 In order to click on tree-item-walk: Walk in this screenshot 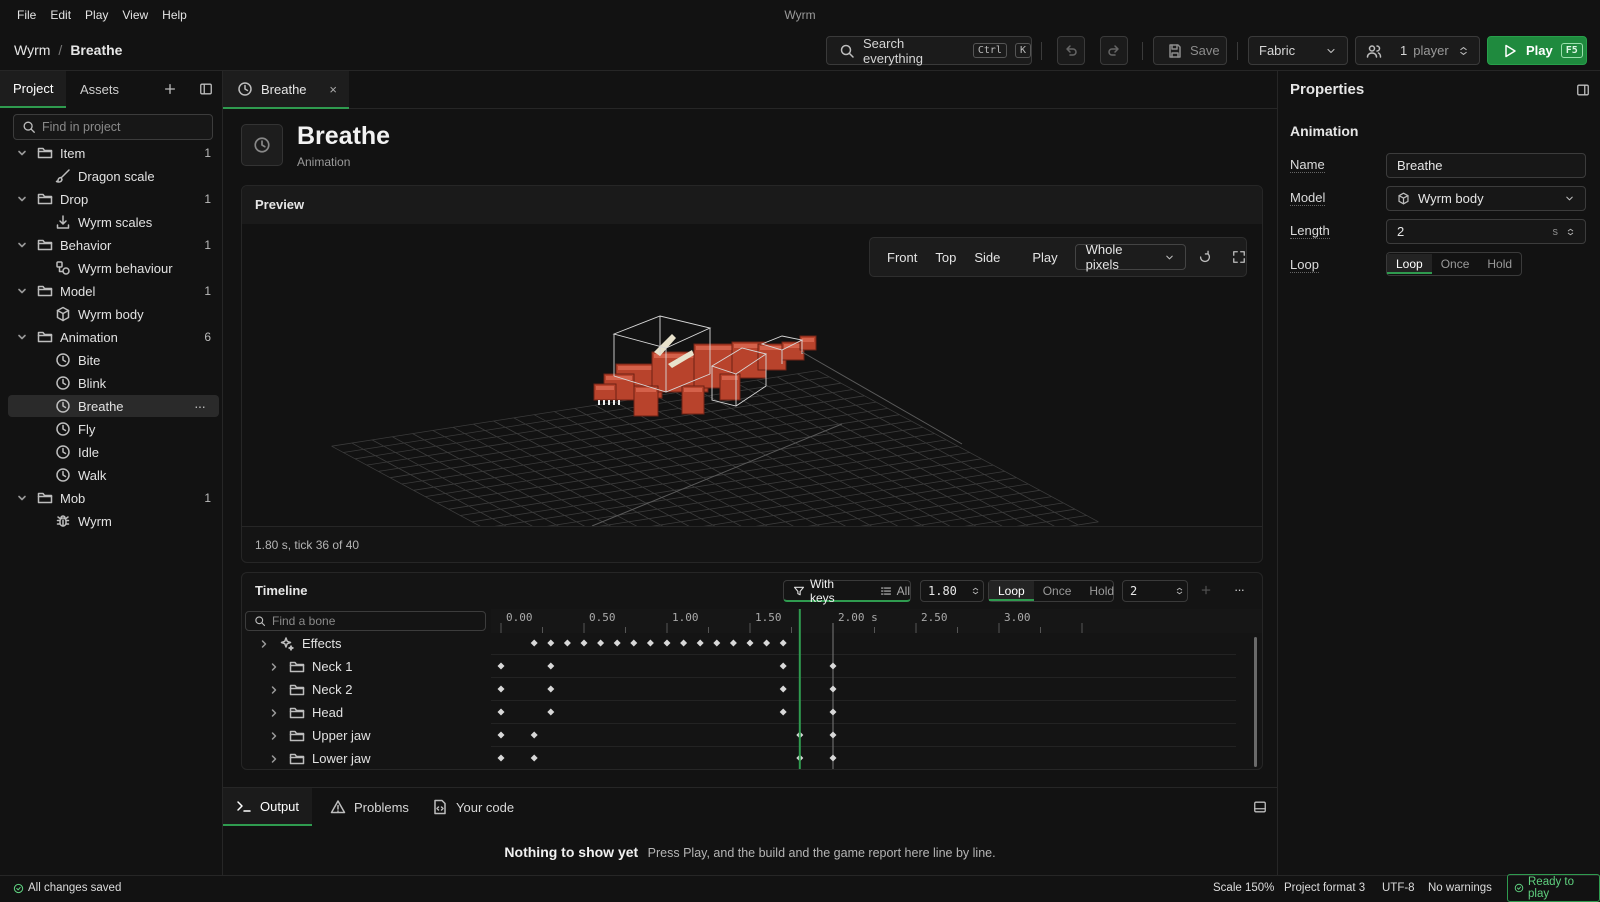, I will do `click(113, 475)`.